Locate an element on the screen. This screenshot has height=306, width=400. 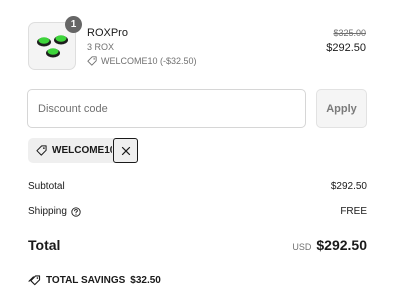
applied-discount-code: WELCOME10 is located at coordinates (82, 150).